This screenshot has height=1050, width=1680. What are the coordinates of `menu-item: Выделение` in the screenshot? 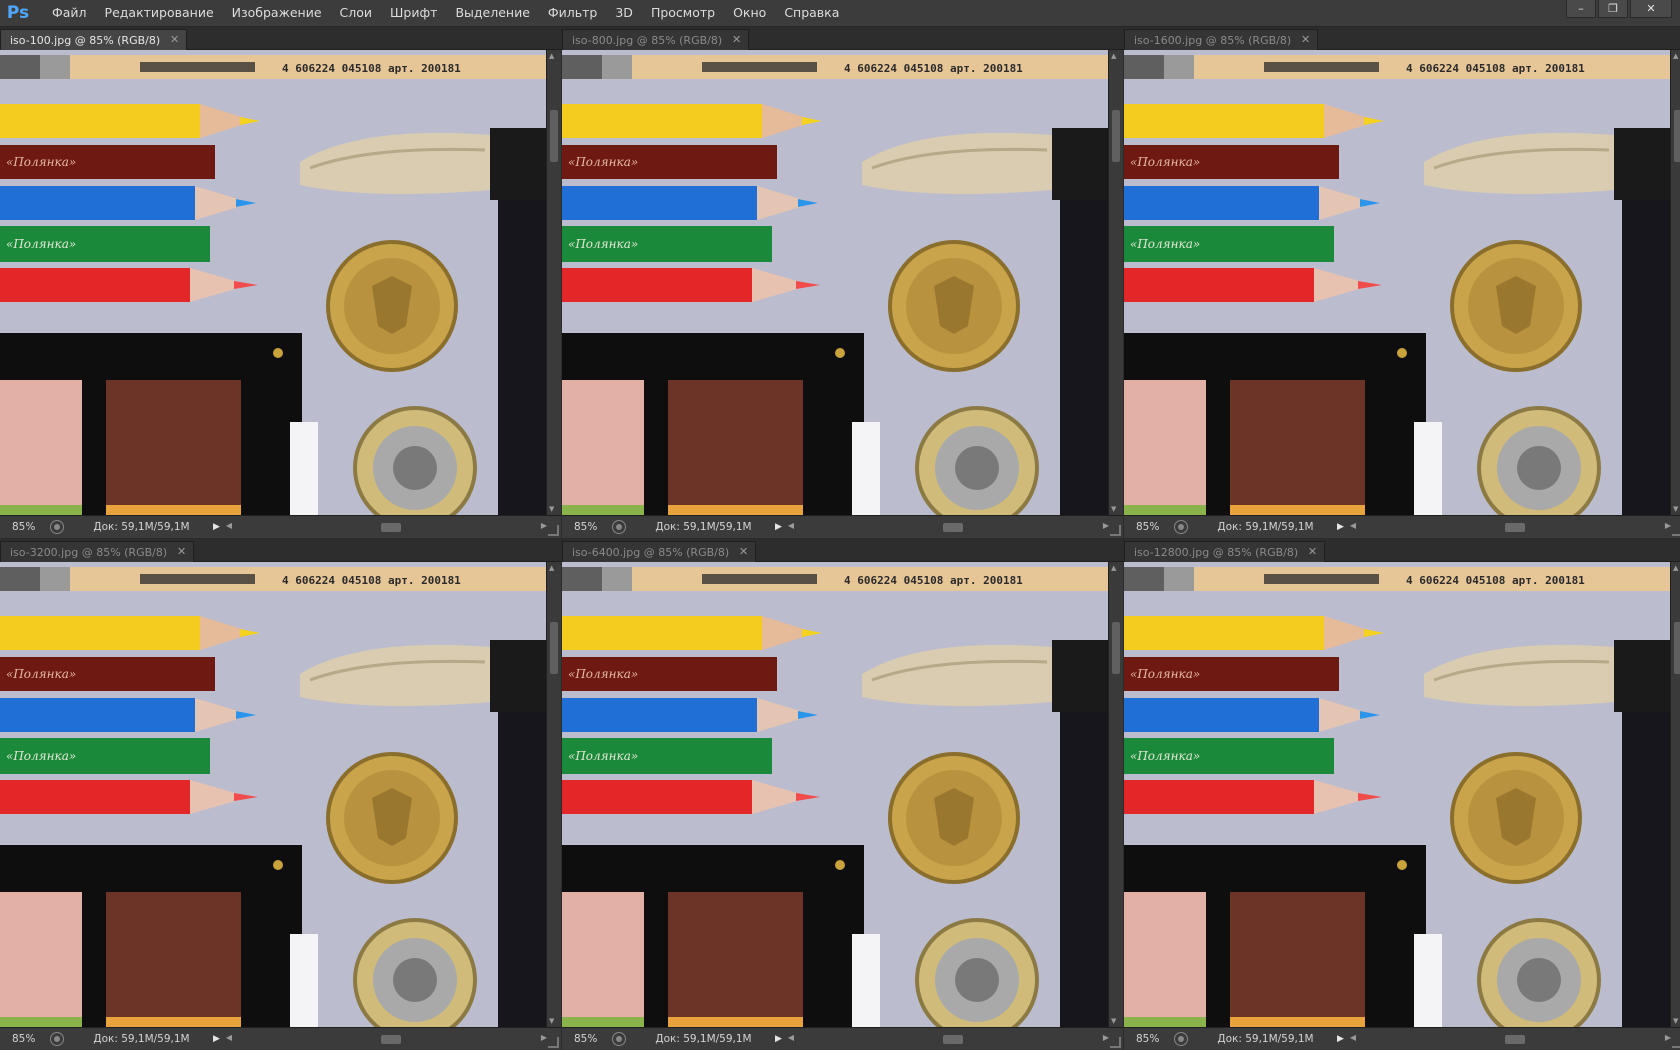 It's located at (492, 13).